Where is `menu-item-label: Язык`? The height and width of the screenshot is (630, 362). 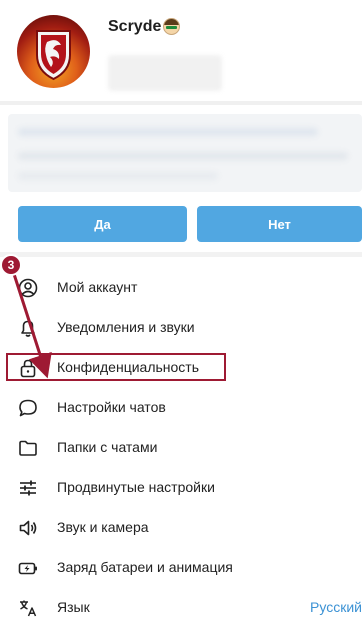 menu-item-label: Язык is located at coordinates (73, 607).